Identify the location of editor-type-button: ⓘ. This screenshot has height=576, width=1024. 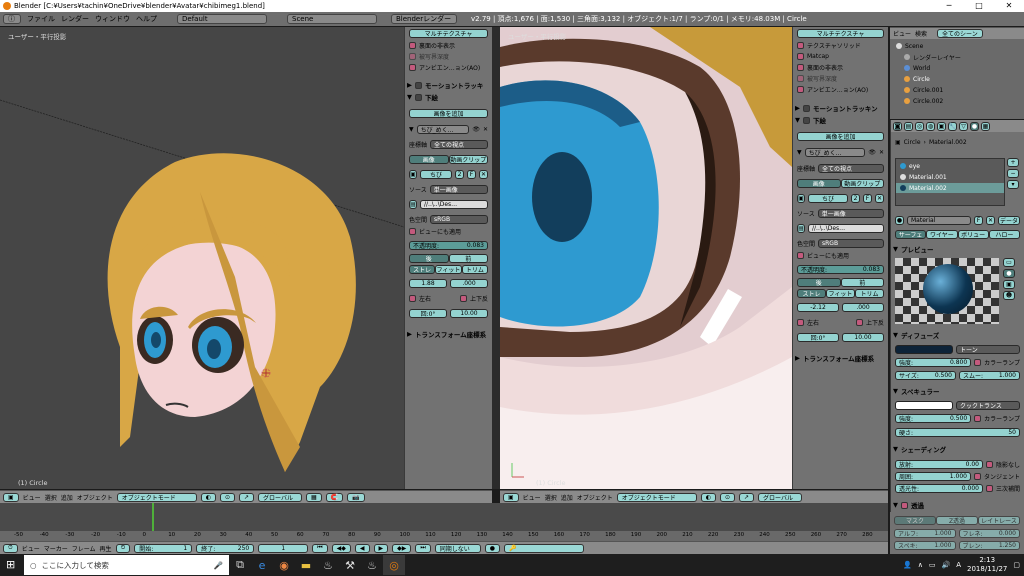
(12, 19).